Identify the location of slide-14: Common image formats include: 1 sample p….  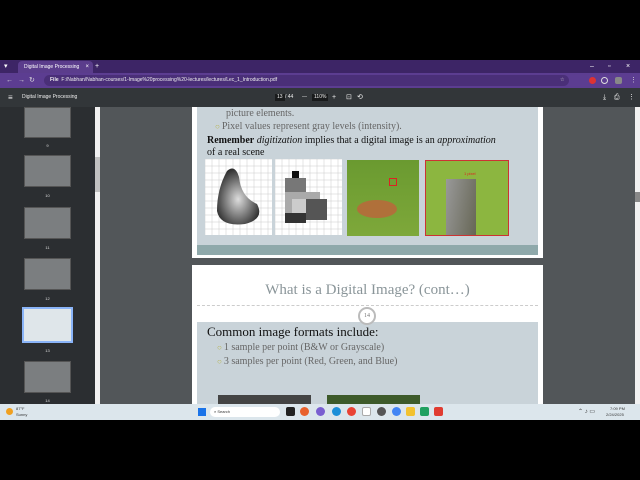
(367, 363).